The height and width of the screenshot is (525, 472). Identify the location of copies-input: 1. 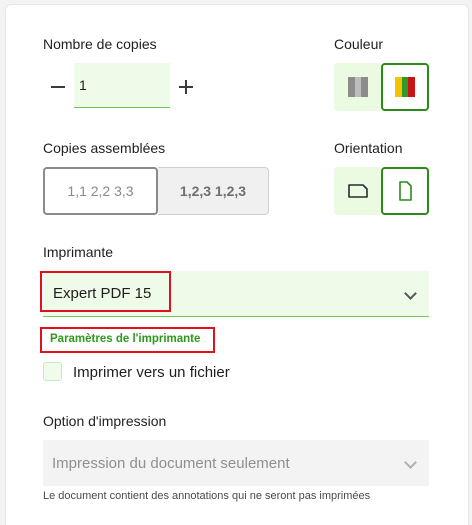
(122, 85).